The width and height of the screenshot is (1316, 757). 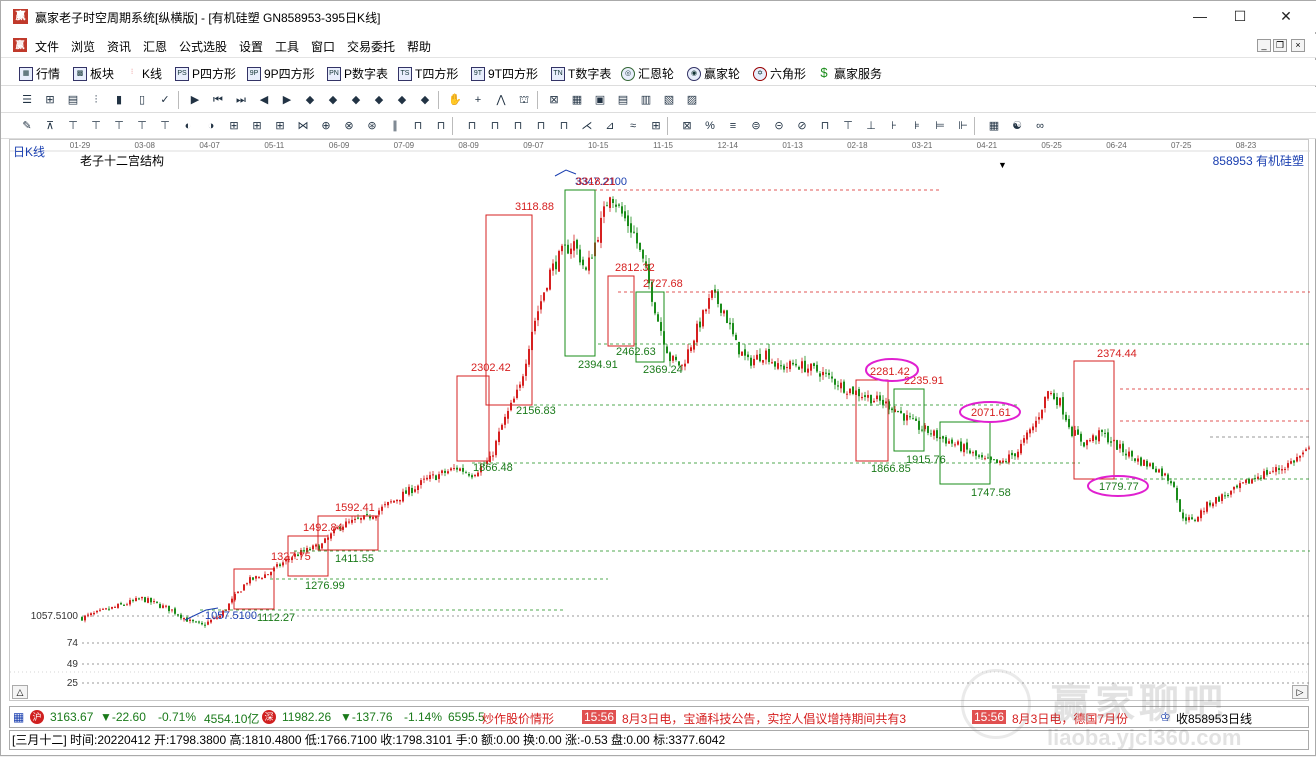 What do you see at coordinates (1298, 45) in the screenshot?
I see `mdi-close-button: ×` at bounding box center [1298, 45].